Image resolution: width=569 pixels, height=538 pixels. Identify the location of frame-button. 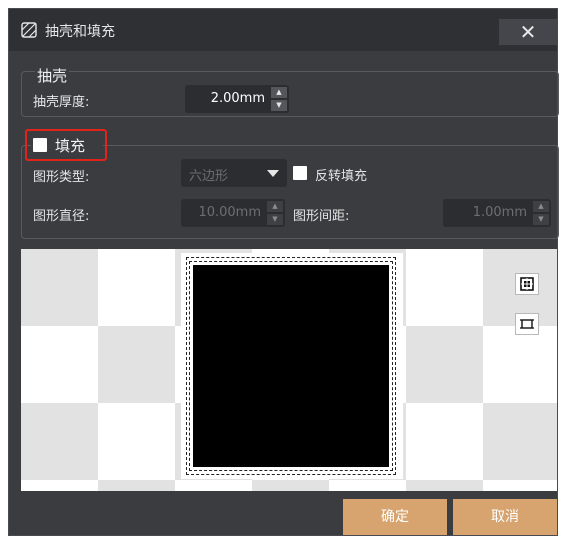
(527, 324).